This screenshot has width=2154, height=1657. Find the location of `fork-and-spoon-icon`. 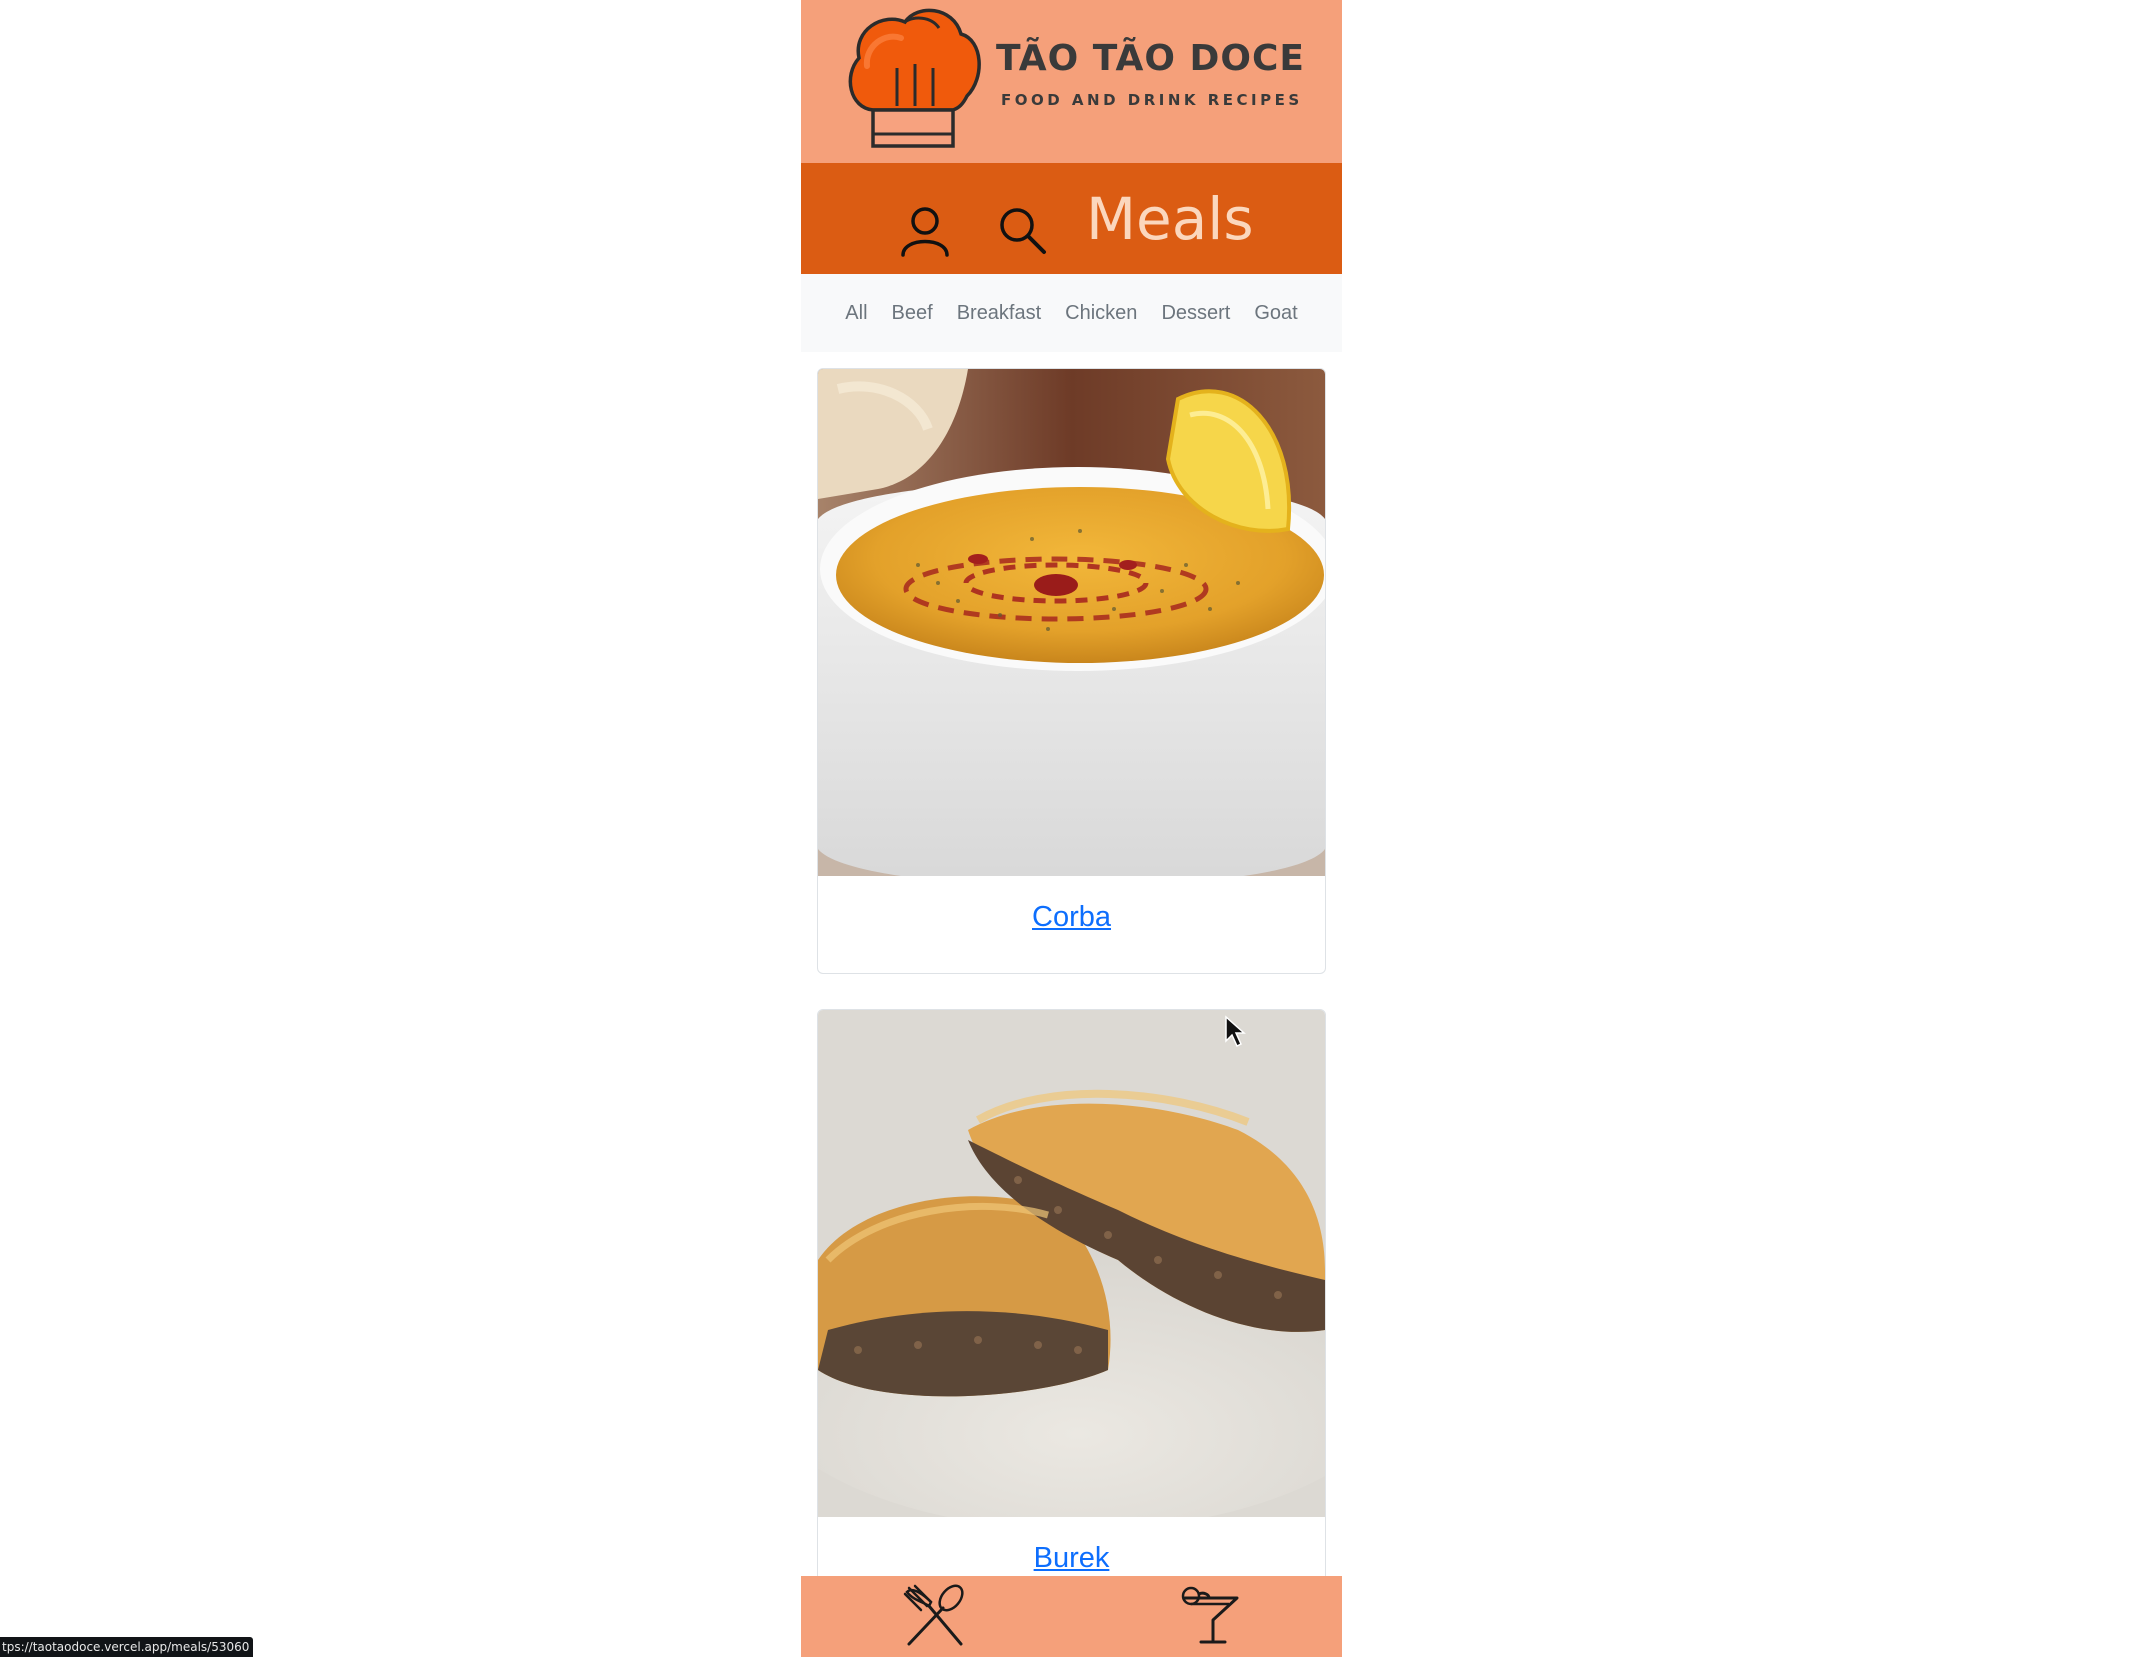

fork-and-spoon-icon is located at coordinates (933, 1615).